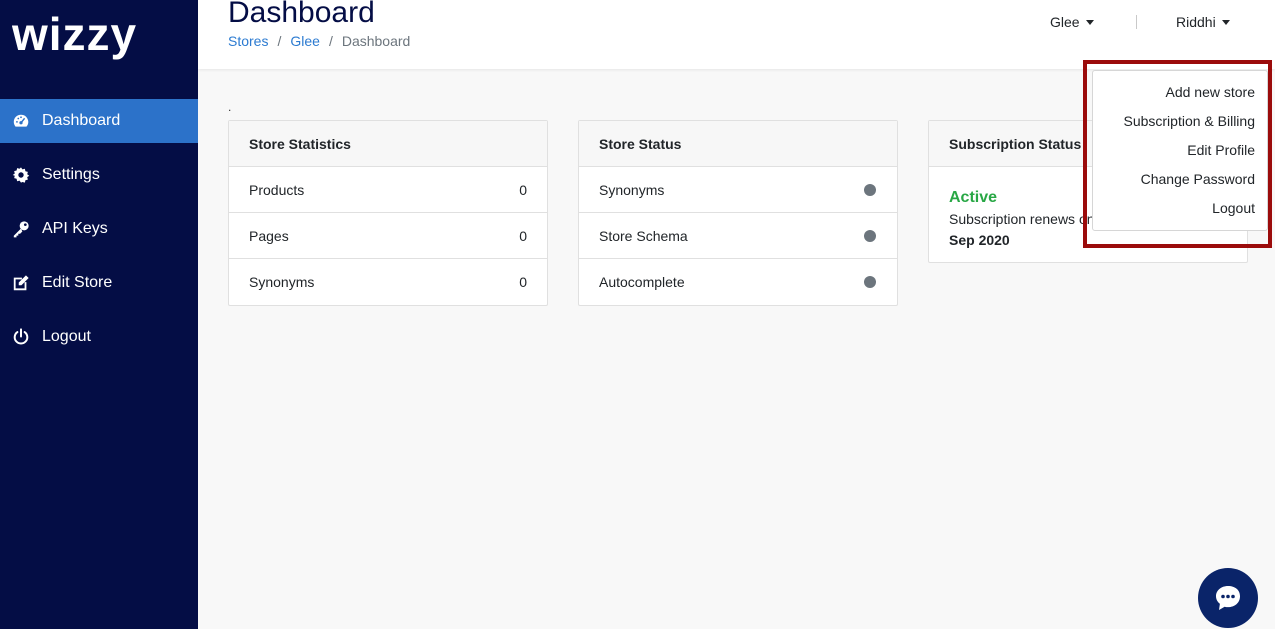 The height and width of the screenshot is (629, 1275). What do you see at coordinates (1180, 91) in the screenshot?
I see `menu-item-add-new-store: Add new store` at bounding box center [1180, 91].